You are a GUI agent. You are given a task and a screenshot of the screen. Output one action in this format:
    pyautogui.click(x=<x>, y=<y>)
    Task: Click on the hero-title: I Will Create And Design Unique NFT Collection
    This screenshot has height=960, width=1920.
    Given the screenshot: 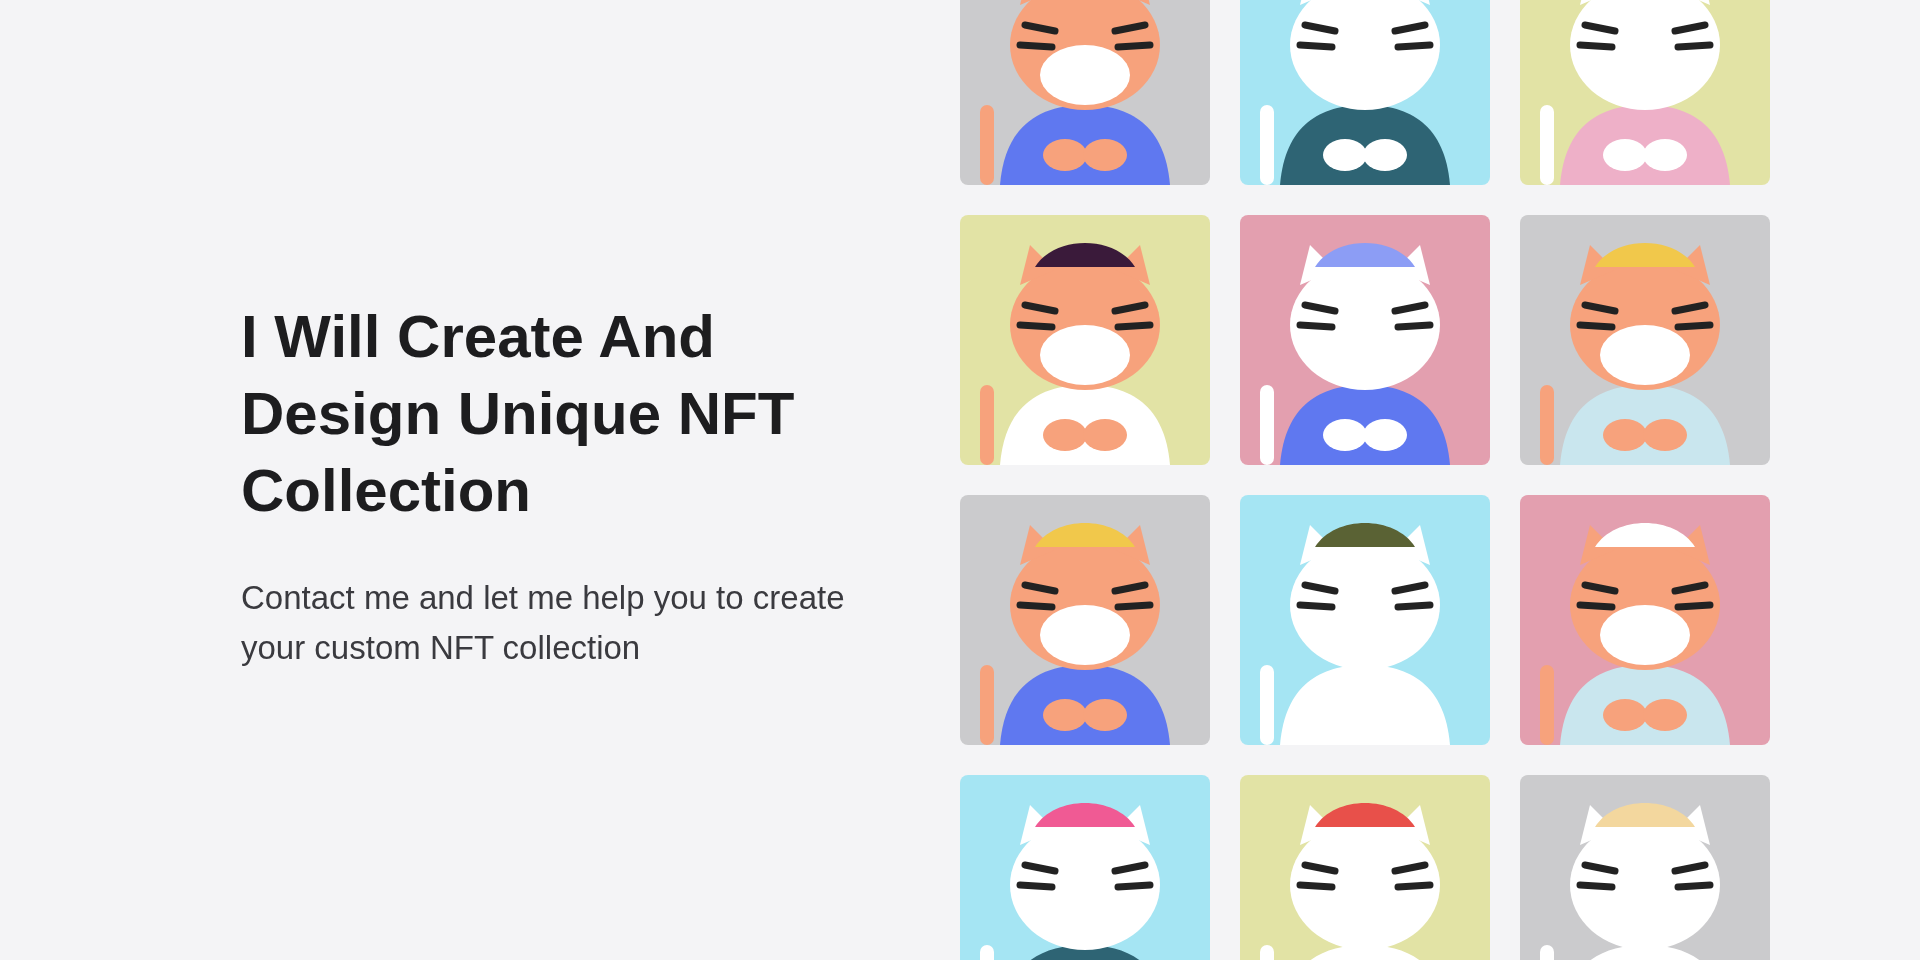 What is the action you would take?
    pyautogui.click(x=518, y=413)
    